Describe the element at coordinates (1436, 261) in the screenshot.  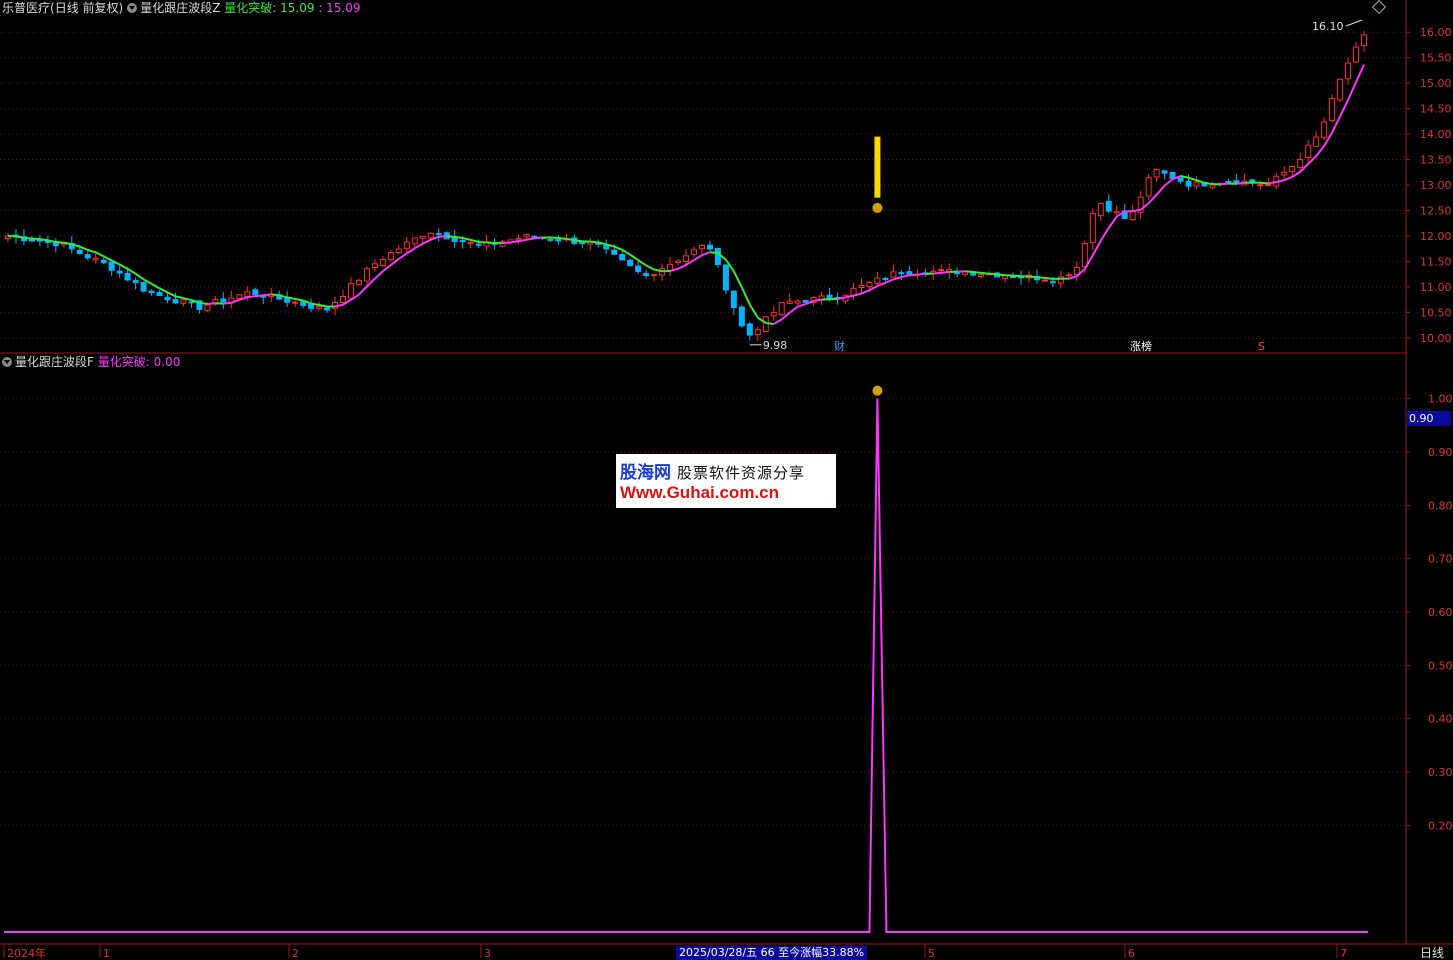
I see `main-y-tick-label: 11.50` at that location.